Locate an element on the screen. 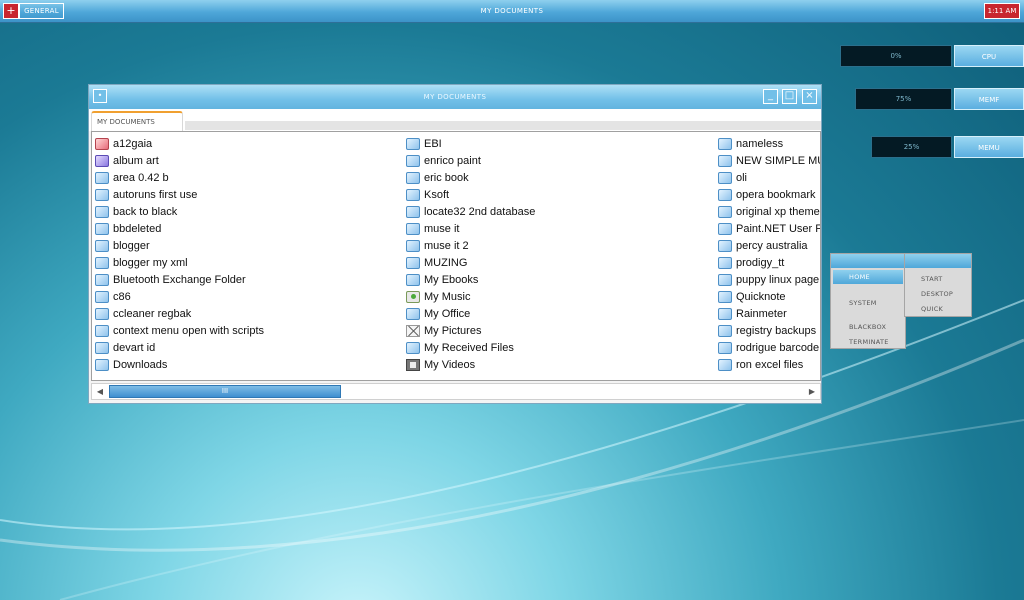 This screenshot has height=600, width=1024. main-menu-caption is located at coordinates (868, 261).